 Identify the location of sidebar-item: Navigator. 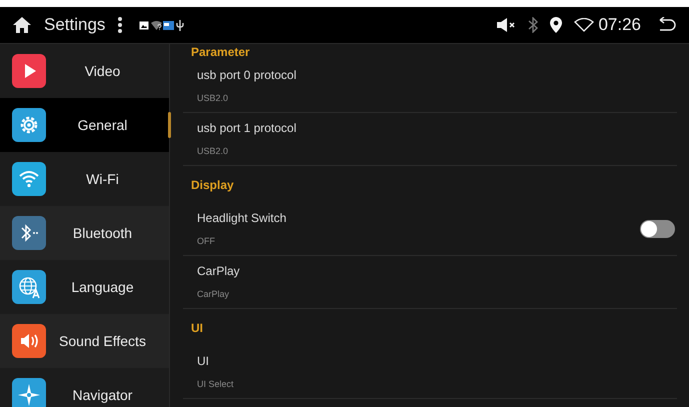
(84, 387).